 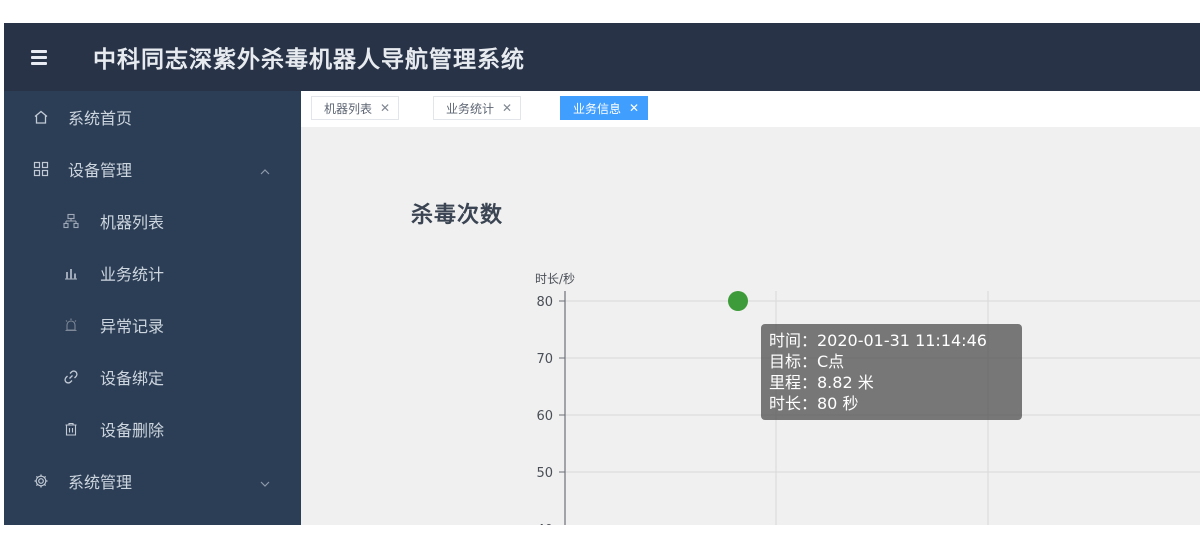 I want to click on sidebar-item-label: 设备绑定, so click(x=132, y=378).